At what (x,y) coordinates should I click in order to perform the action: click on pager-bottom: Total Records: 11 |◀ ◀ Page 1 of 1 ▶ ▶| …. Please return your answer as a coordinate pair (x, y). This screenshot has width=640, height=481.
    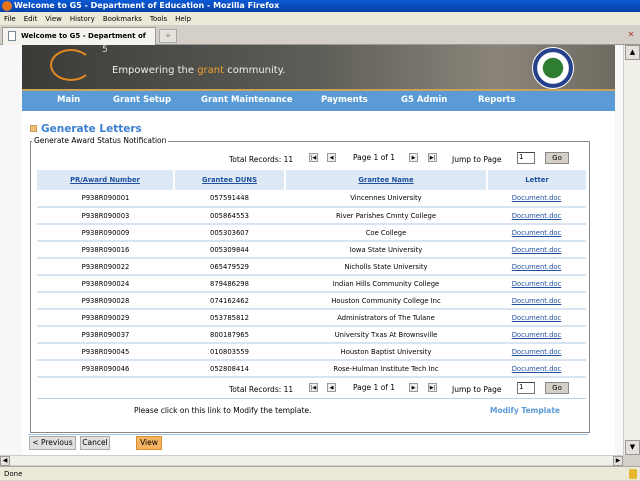
    Looking at the image, I should click on (311, 389).